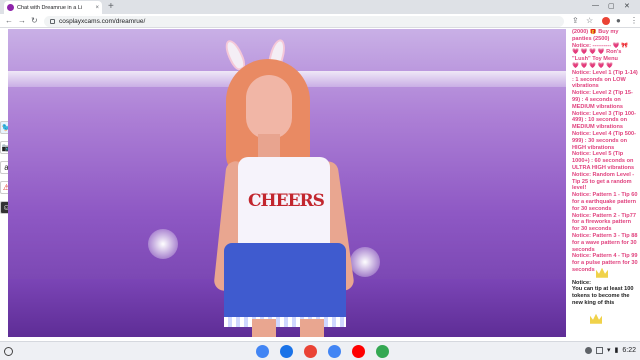 The width and height of the screenshot is (640, 360). Describe the element at coordinates (595, 59) in the screenshot. I see `chat-message: "Lush" Toy Menu` at that location.